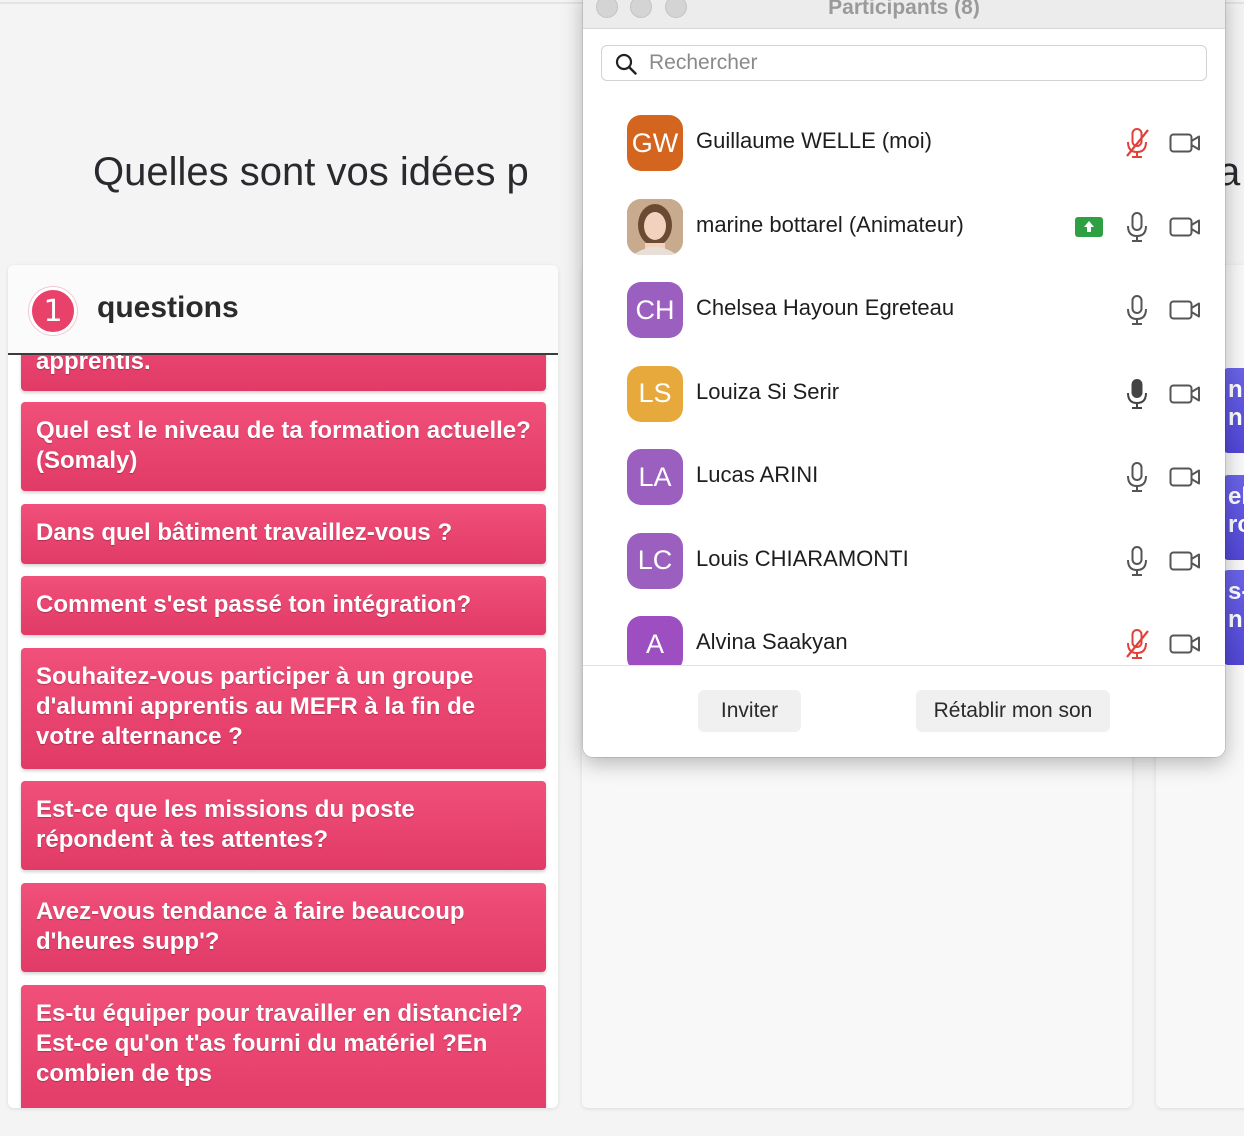  Describe the element at coordinates (904, 477) in the screenshot. I see `participant-row: LA Lucas ARINI` at that location.